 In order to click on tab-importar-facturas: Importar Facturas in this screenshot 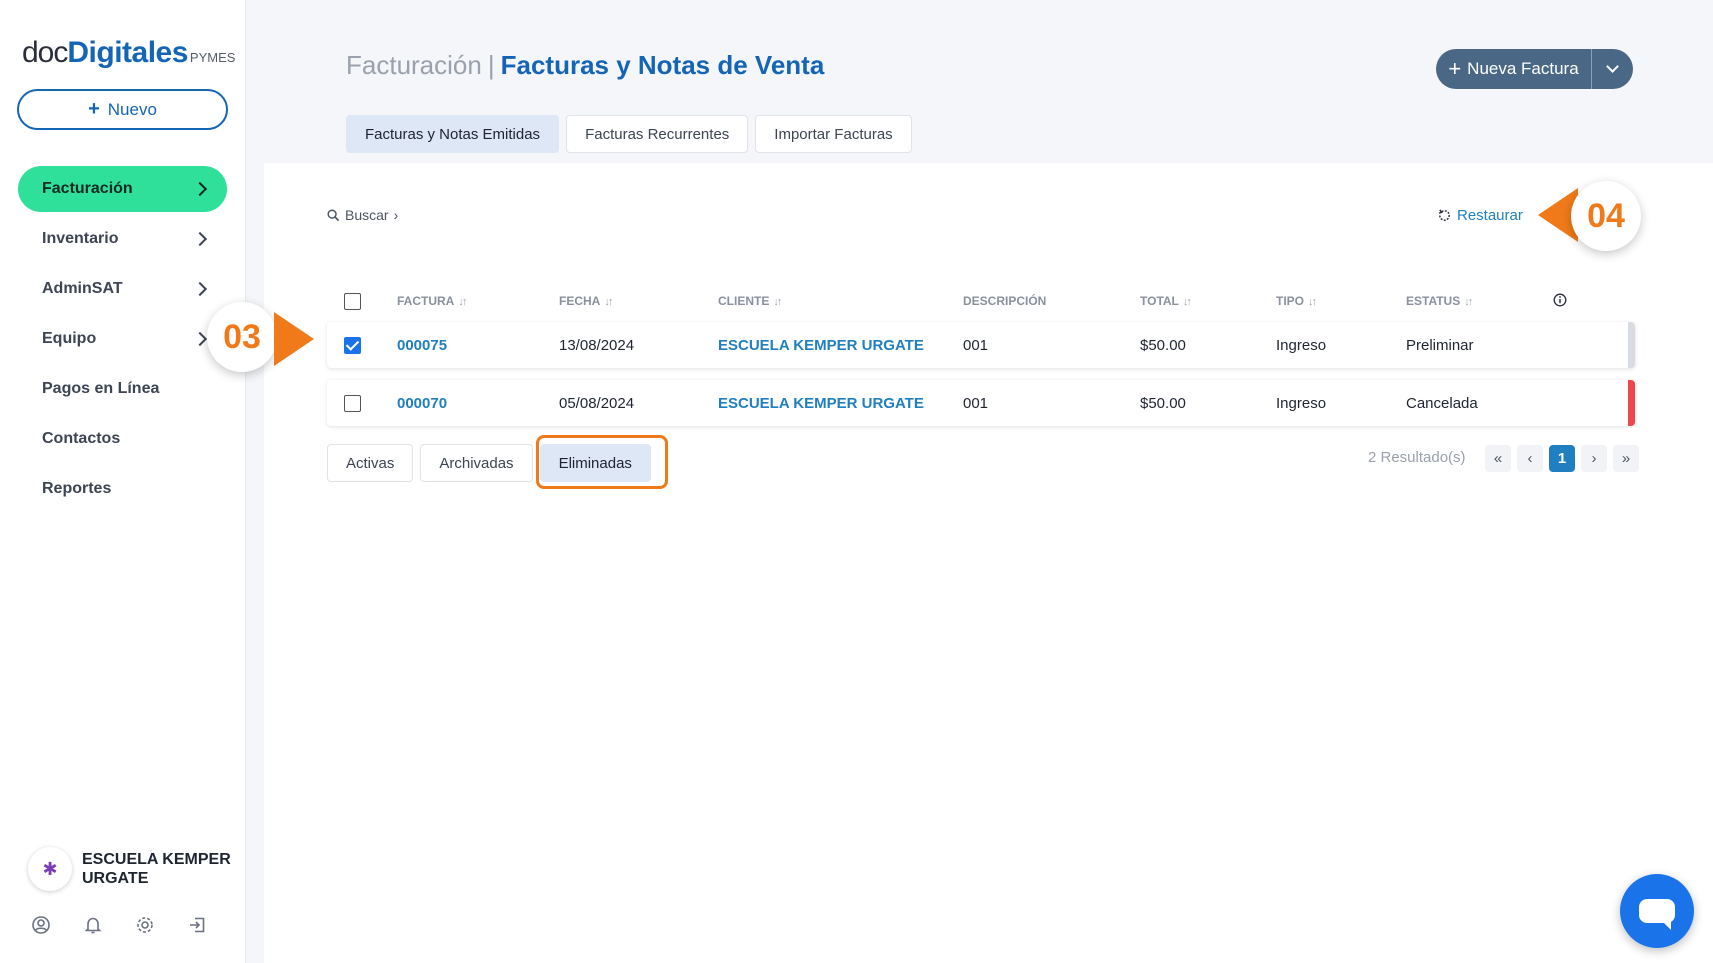, I will do `click(833, 134)`.